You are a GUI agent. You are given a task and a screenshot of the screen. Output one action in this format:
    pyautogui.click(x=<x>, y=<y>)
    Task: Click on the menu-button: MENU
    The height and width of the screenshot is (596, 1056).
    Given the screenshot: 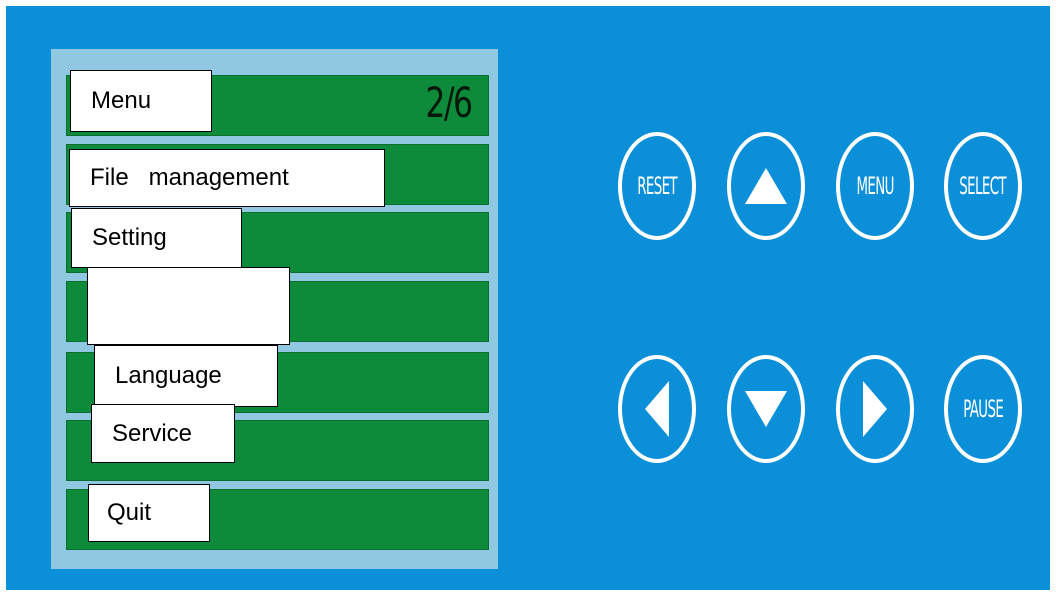 What is the action you would take?
    pyautogui.click(x=875, y=186)
    